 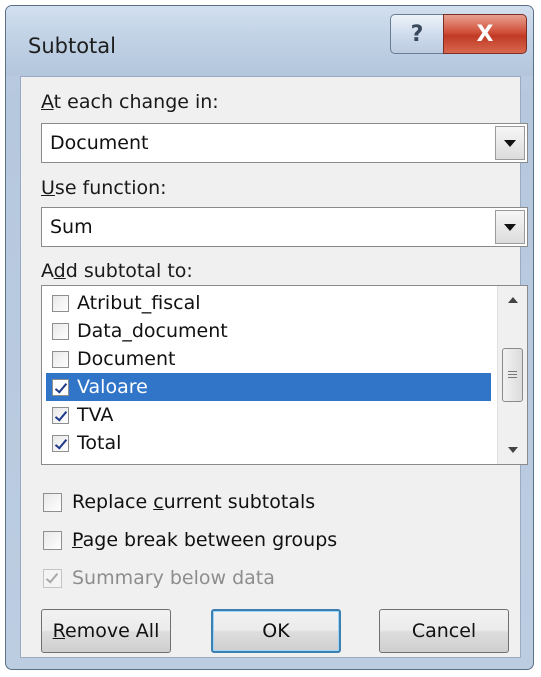 What do you see at coordinates (268, 303) in the screenshot?
I see `list-item: Atribut_fiscal` at bounding box center [268, 303].